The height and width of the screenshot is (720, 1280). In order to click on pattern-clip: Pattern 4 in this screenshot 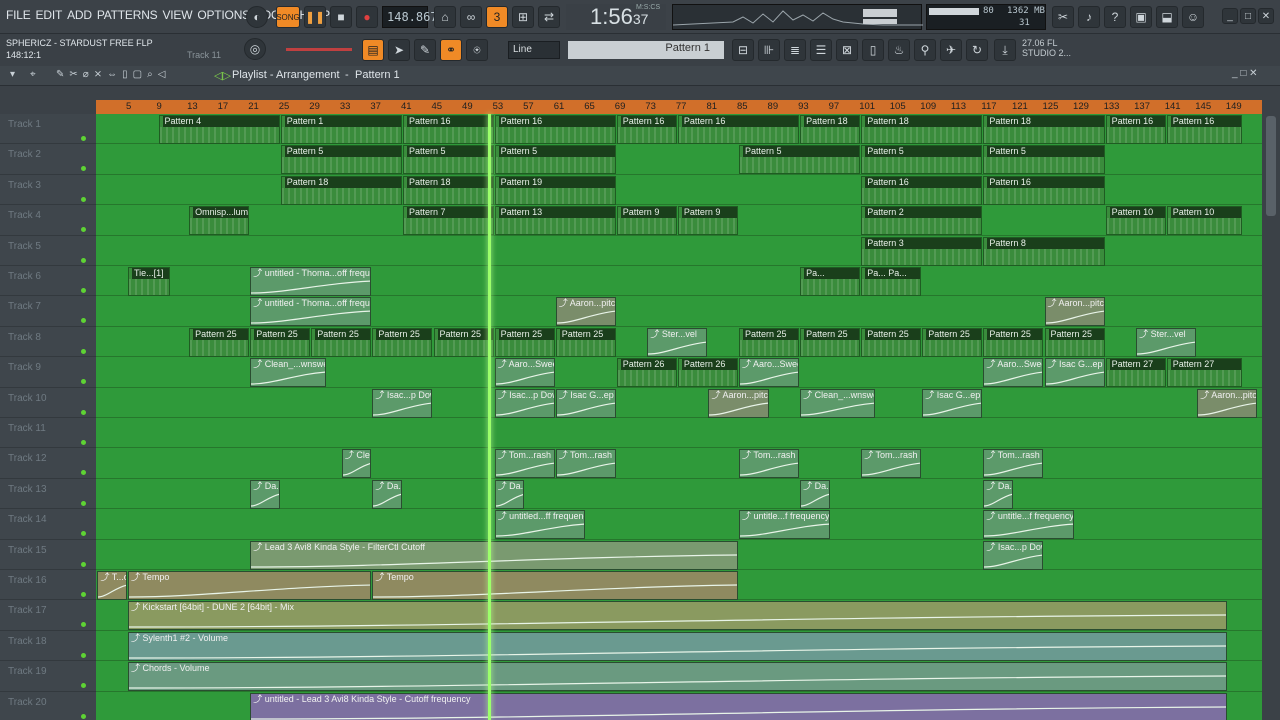, I will do `click(219, 129)`.